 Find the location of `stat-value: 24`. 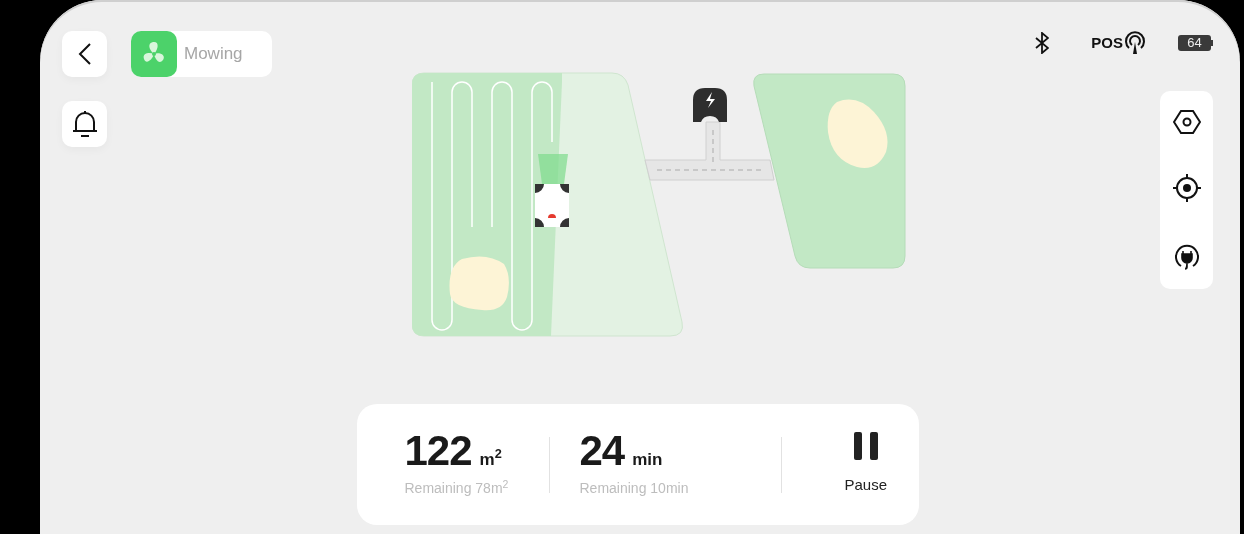

stat-value: 24 is located at coordinates (602, 451).